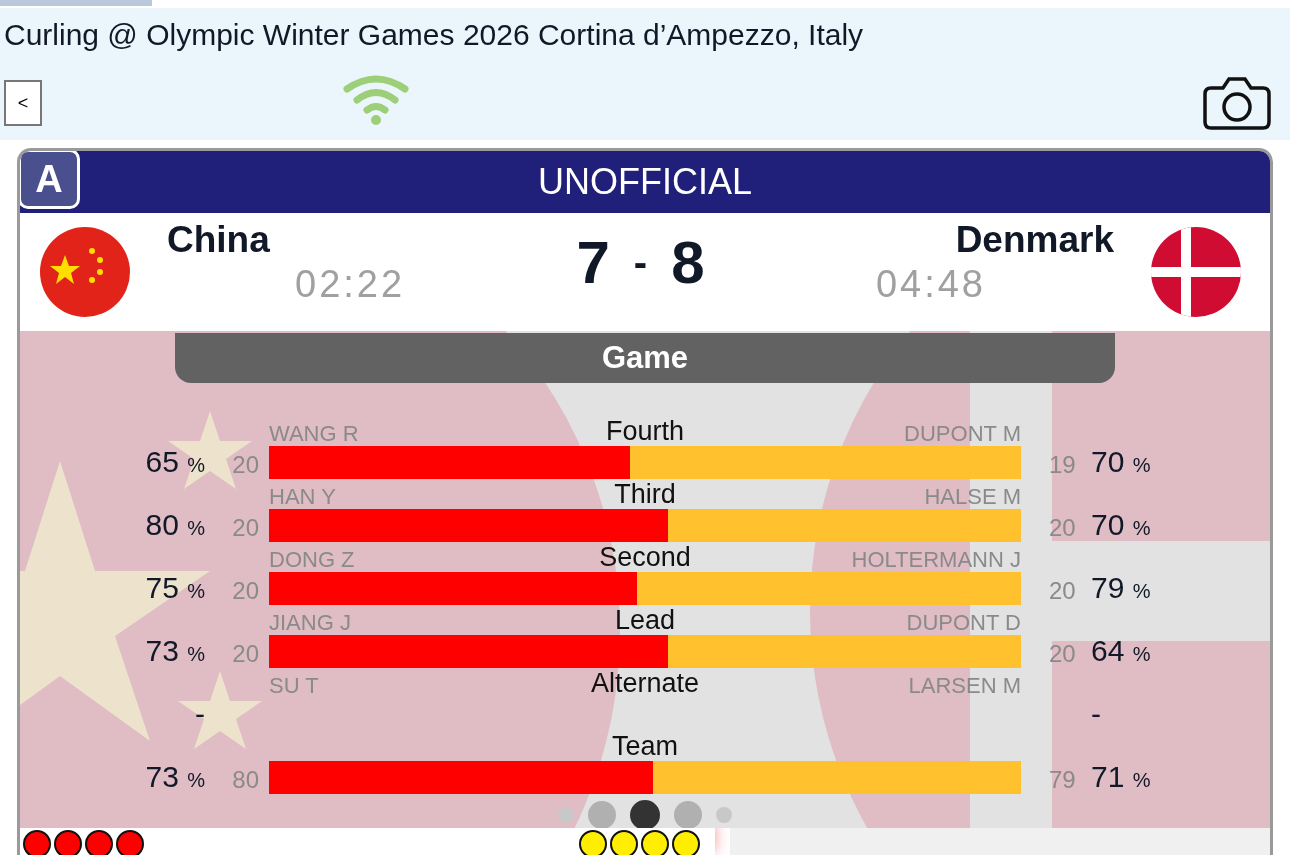  I want to click on wifi-icon, so click(376, 99).